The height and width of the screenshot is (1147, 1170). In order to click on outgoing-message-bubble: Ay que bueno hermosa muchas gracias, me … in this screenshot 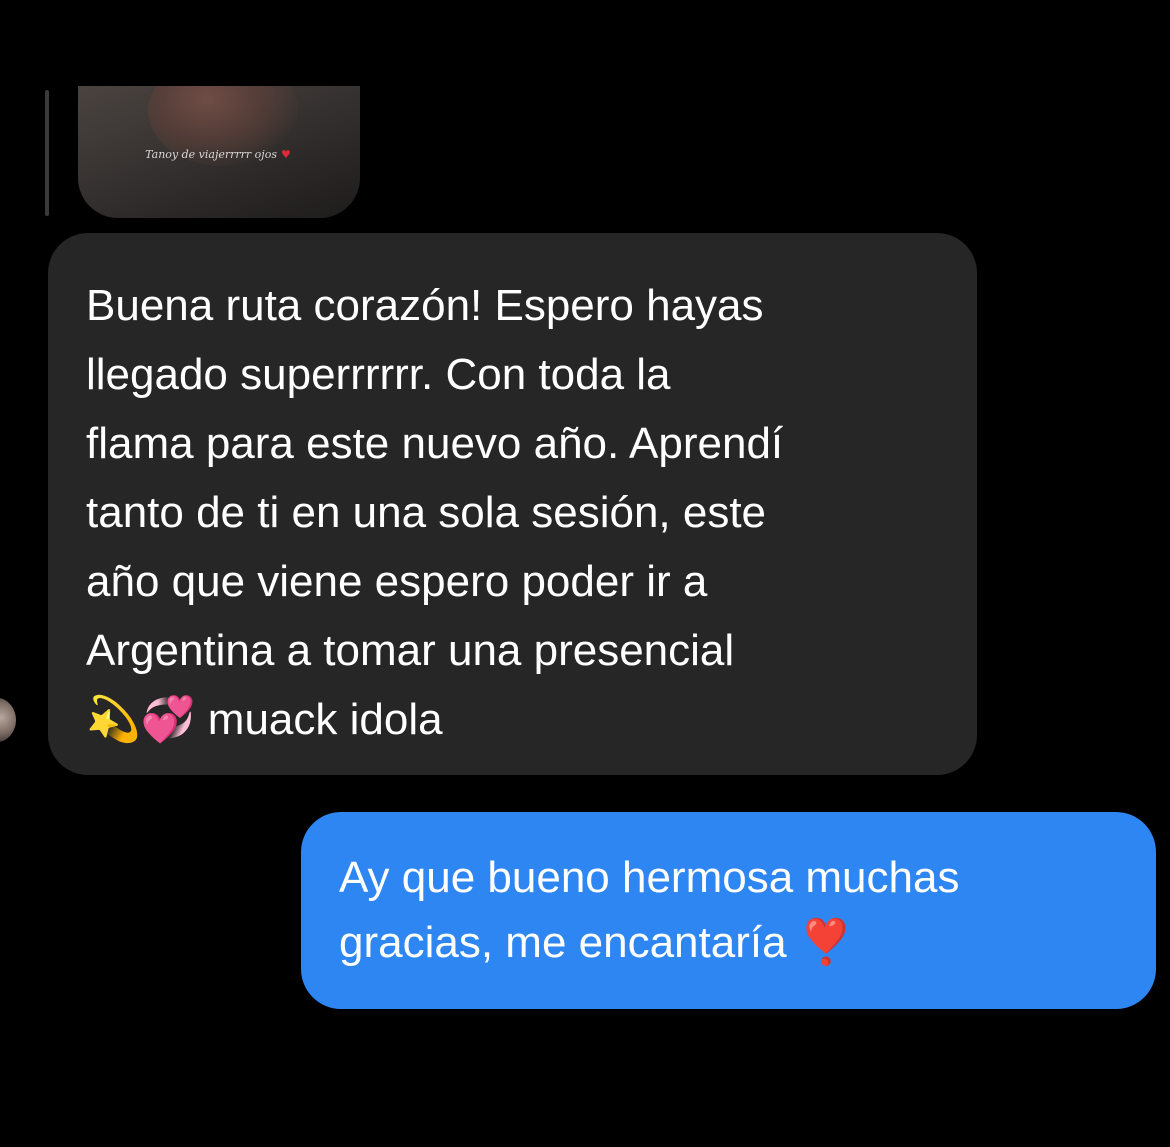, I will do `click(728, 910)`.